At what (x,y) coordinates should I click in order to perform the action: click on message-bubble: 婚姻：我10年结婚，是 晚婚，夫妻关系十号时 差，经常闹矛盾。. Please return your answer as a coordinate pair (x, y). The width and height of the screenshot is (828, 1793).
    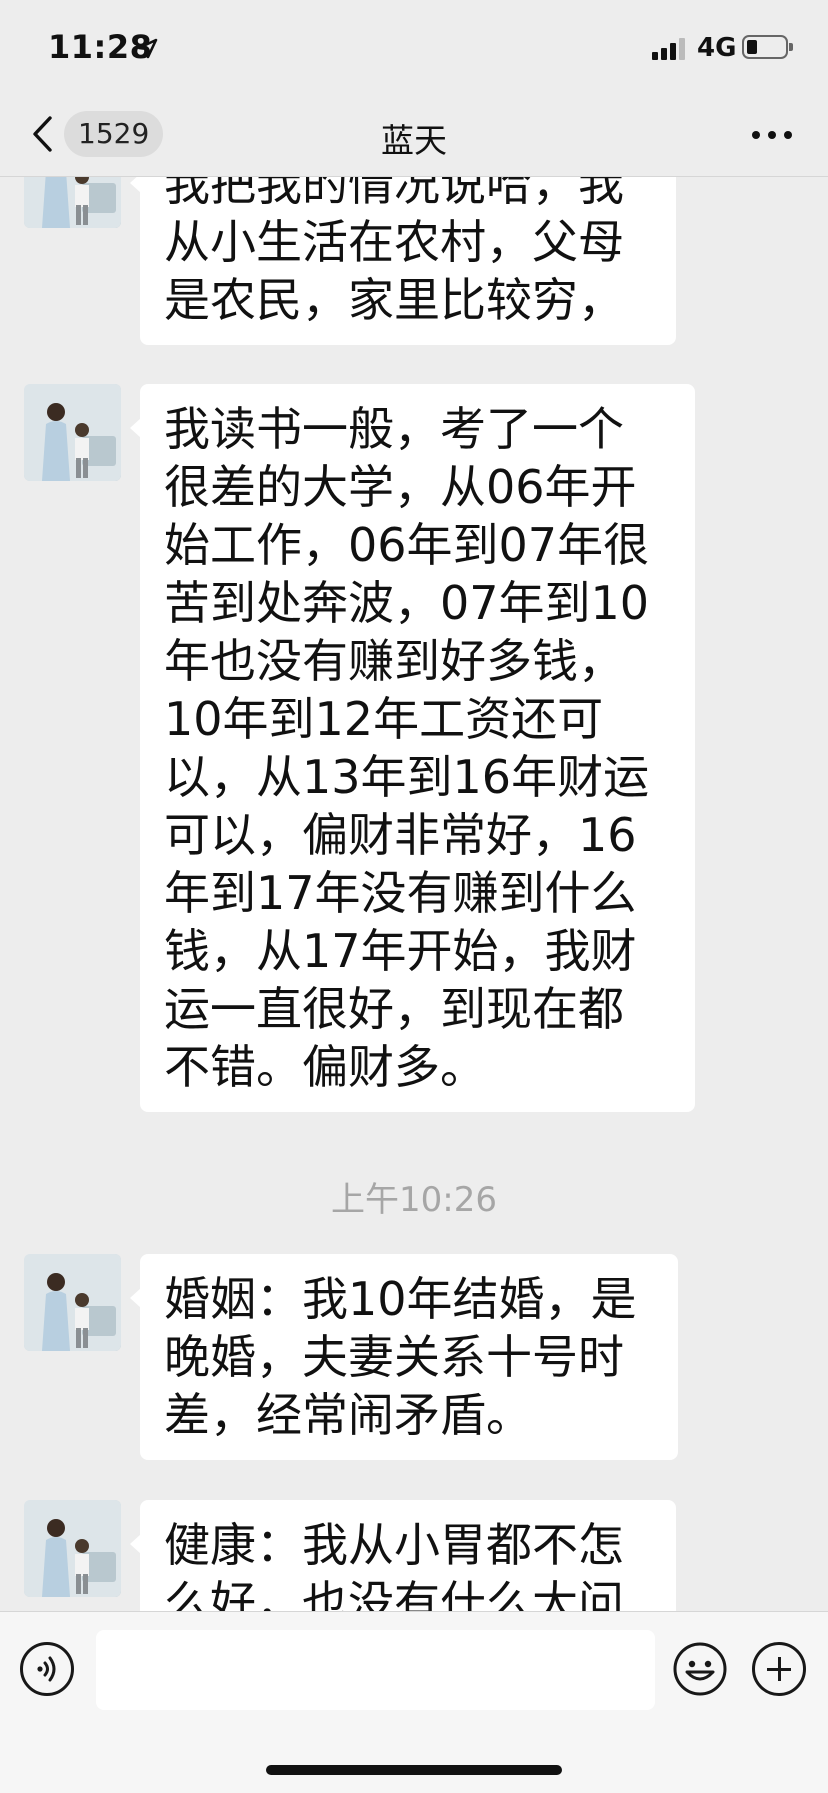
    Looking at the image, I should click on (404, 1357).